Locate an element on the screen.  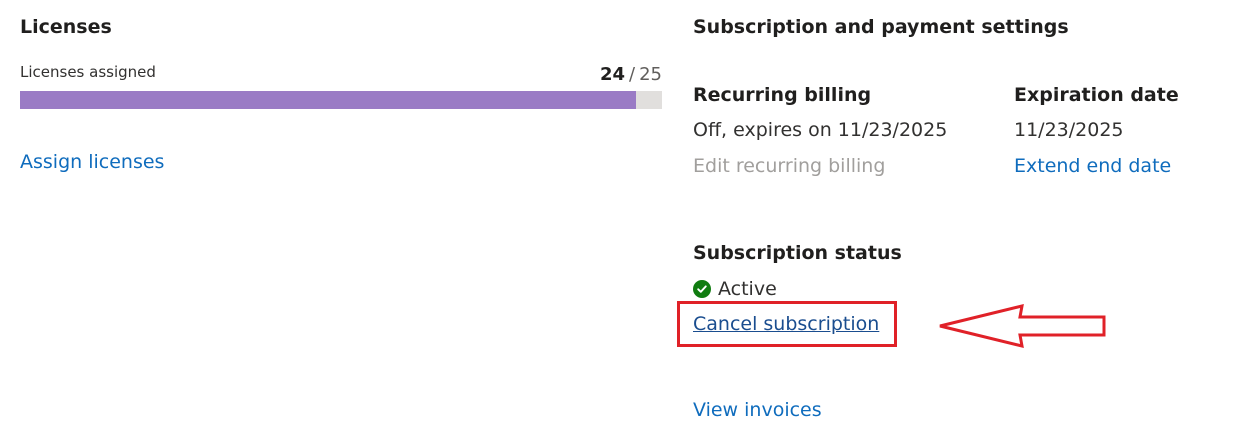
recurring-billing-heading: Recurring billing is located at coordinates (782, 95).